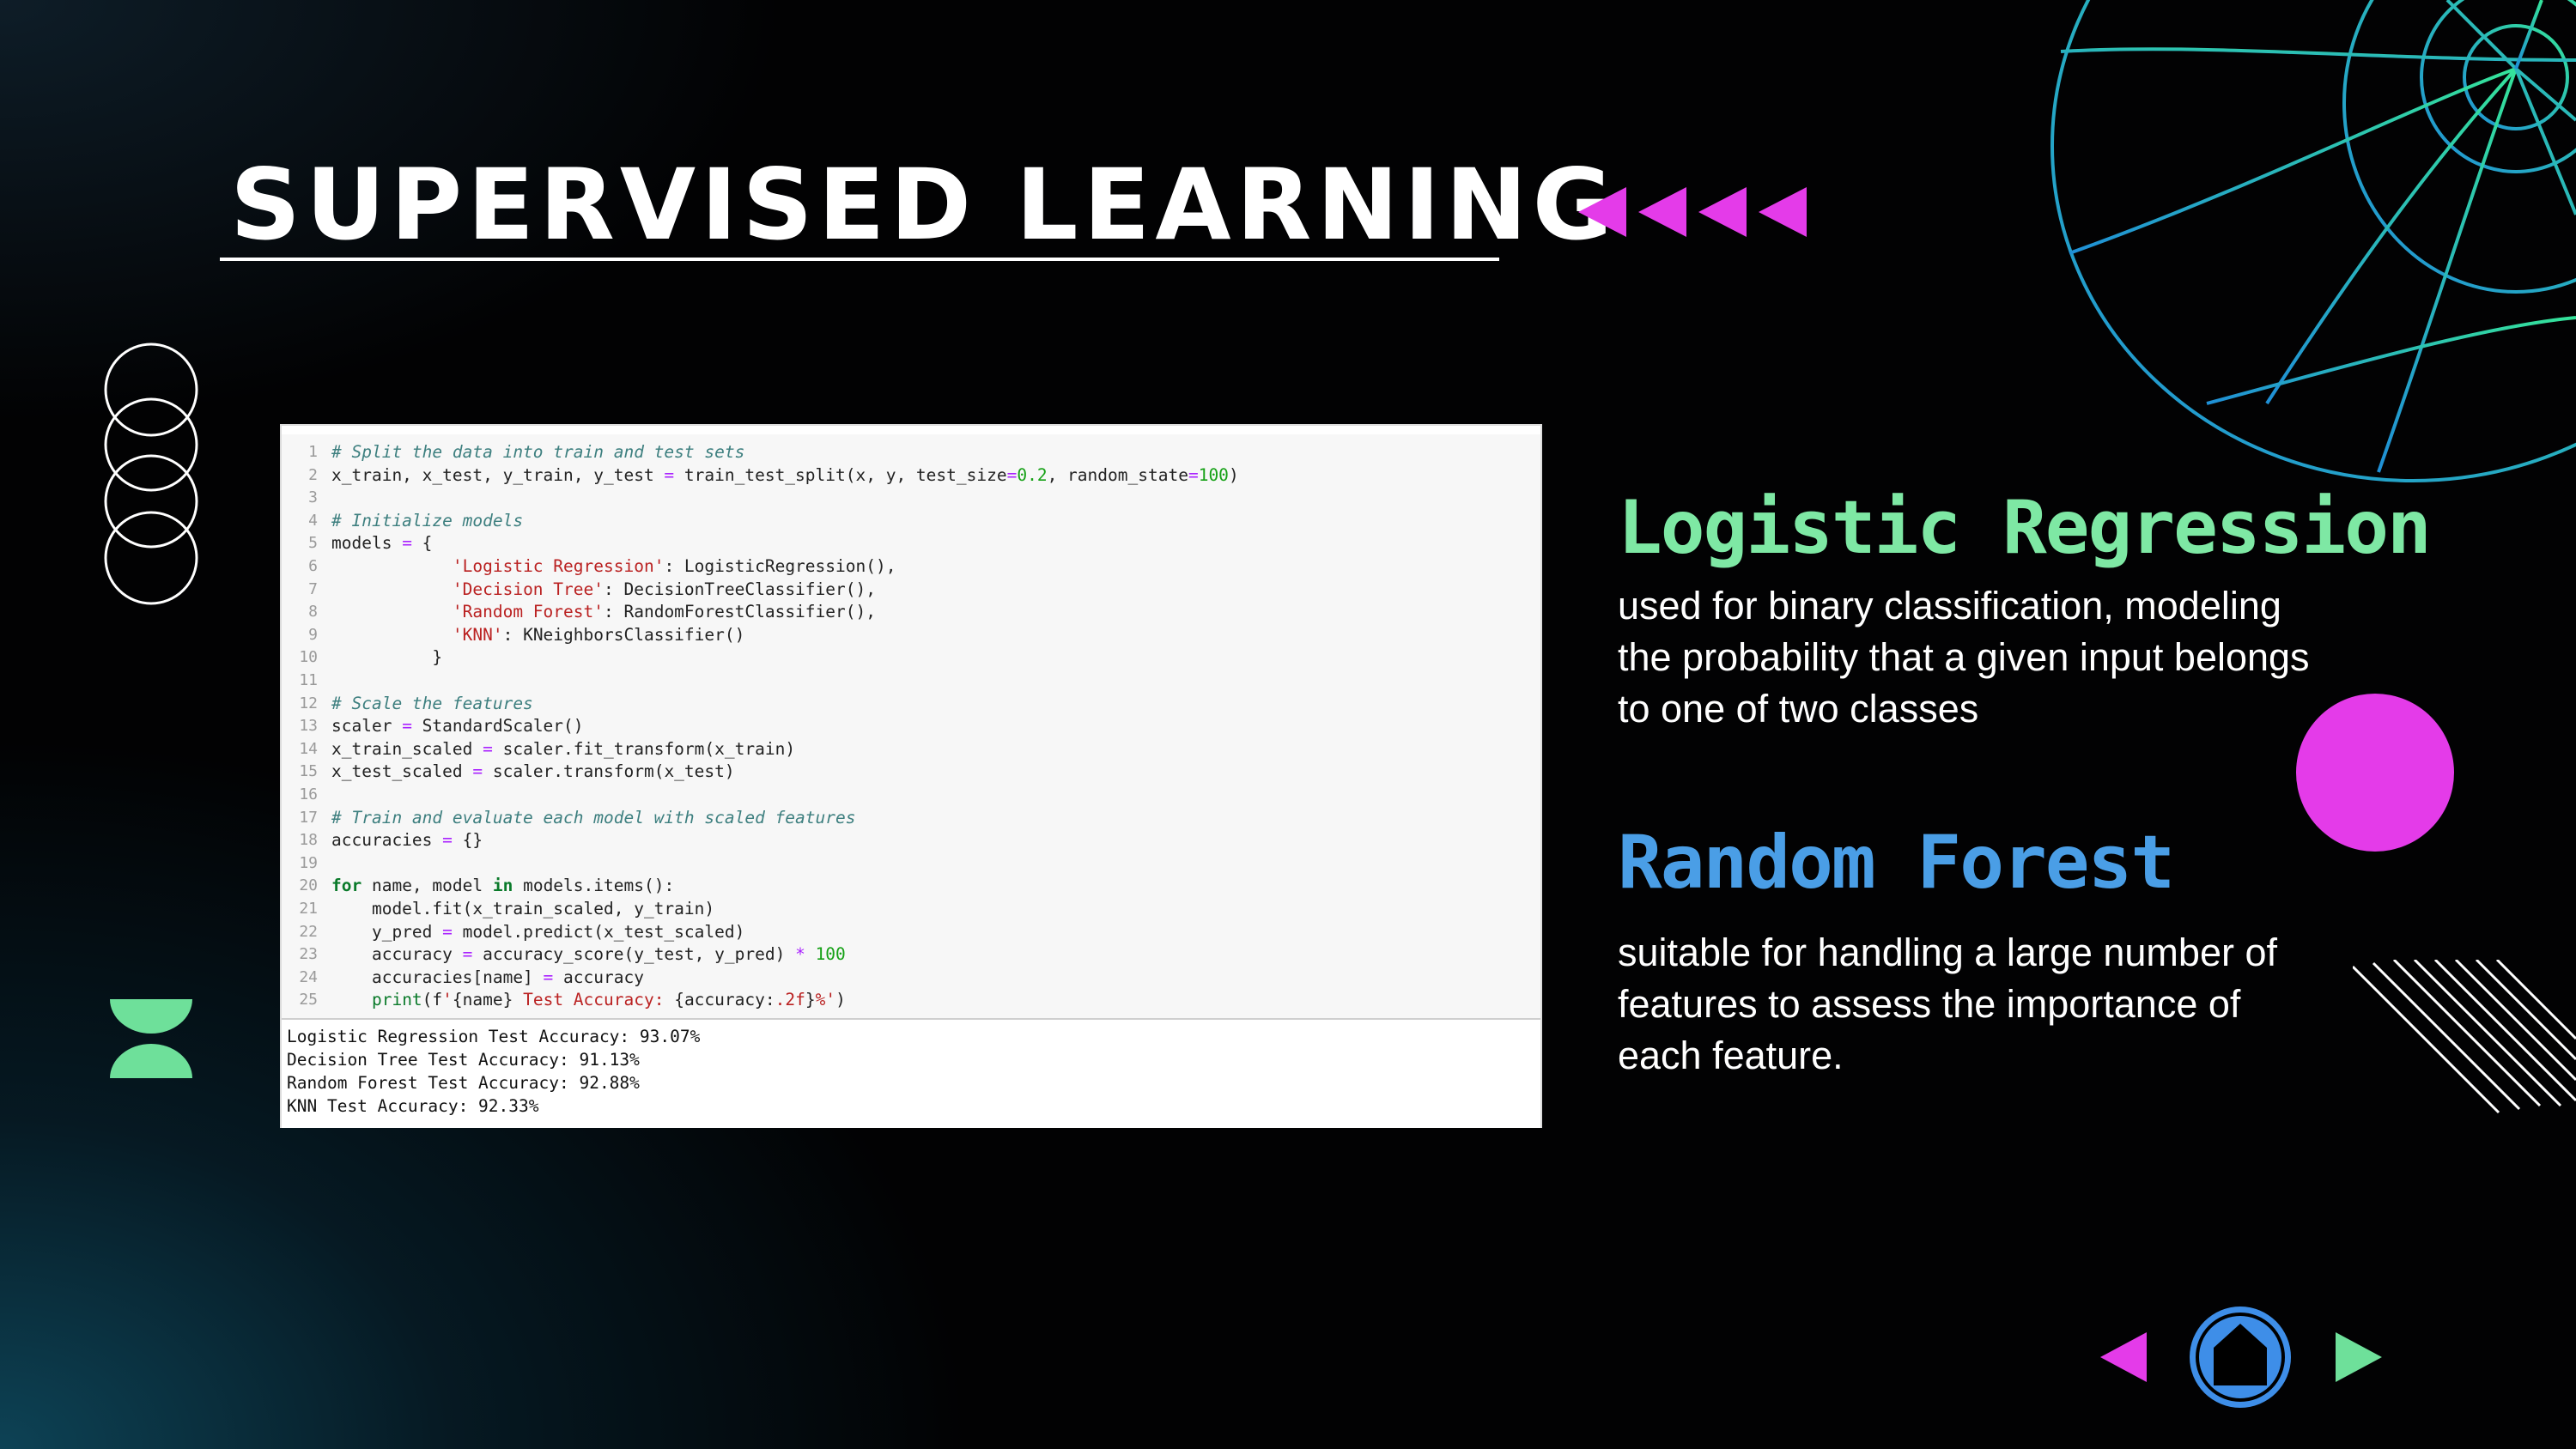  What do you see at coordinates (413, 1106) in the screenshot?
I see `output-line: KNN Test Accuracy: 92.33%` at bounding box center [413, 1106].